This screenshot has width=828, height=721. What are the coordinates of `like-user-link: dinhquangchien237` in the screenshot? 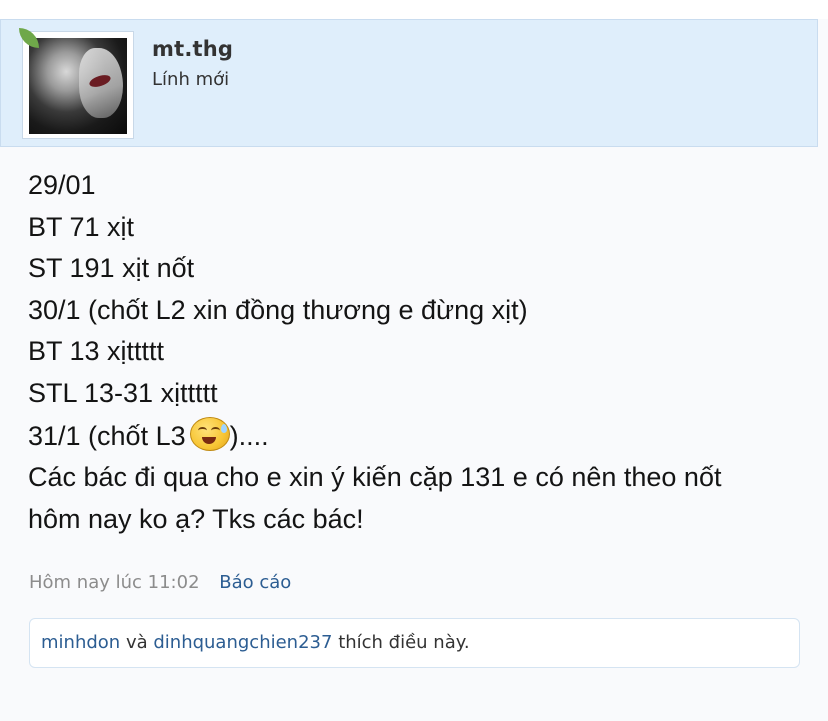 It's located at (242, 642).